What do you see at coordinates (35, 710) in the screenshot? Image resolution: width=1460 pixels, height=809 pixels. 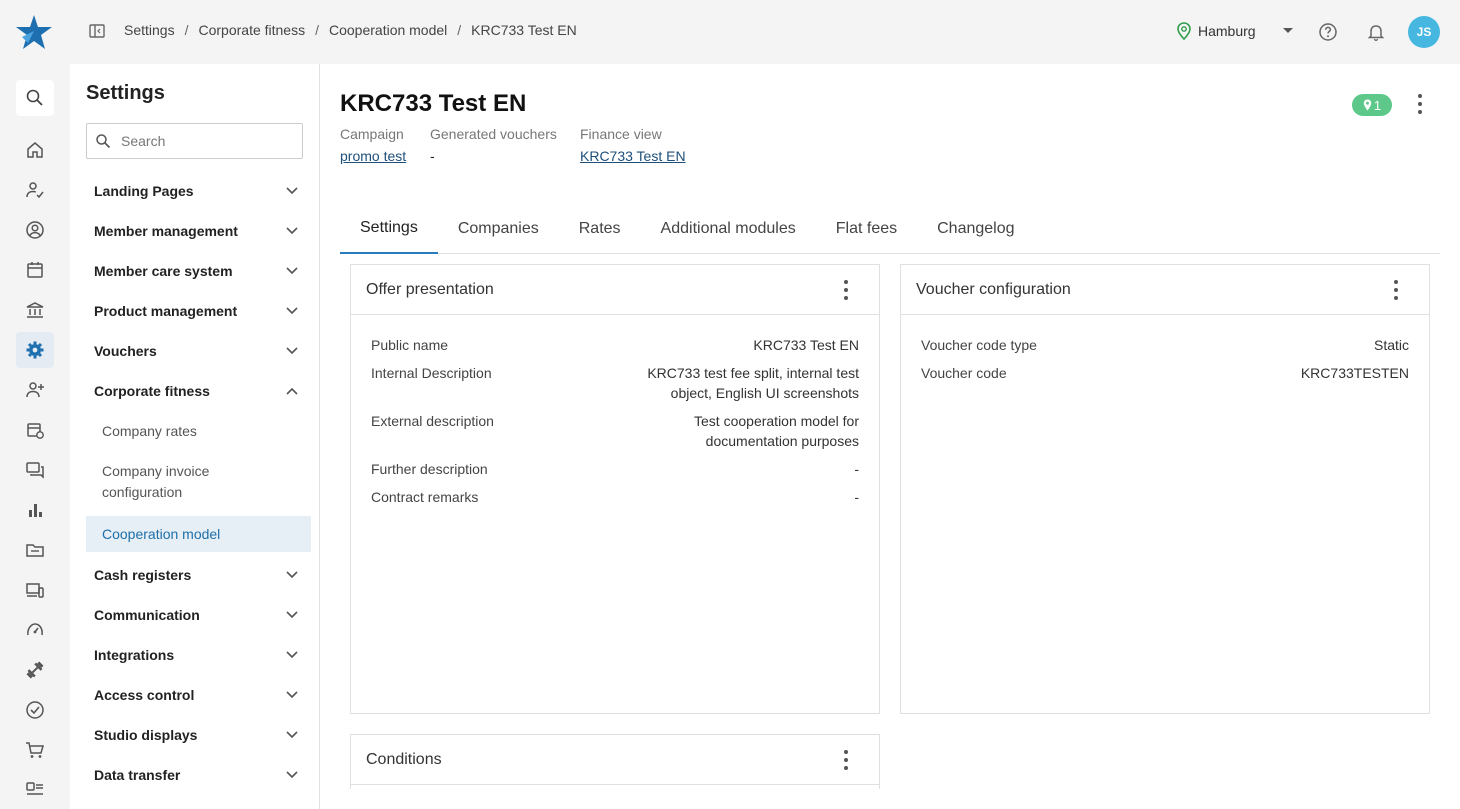 I see `rail-check-circle-icon` at bounding box center [35, 710].